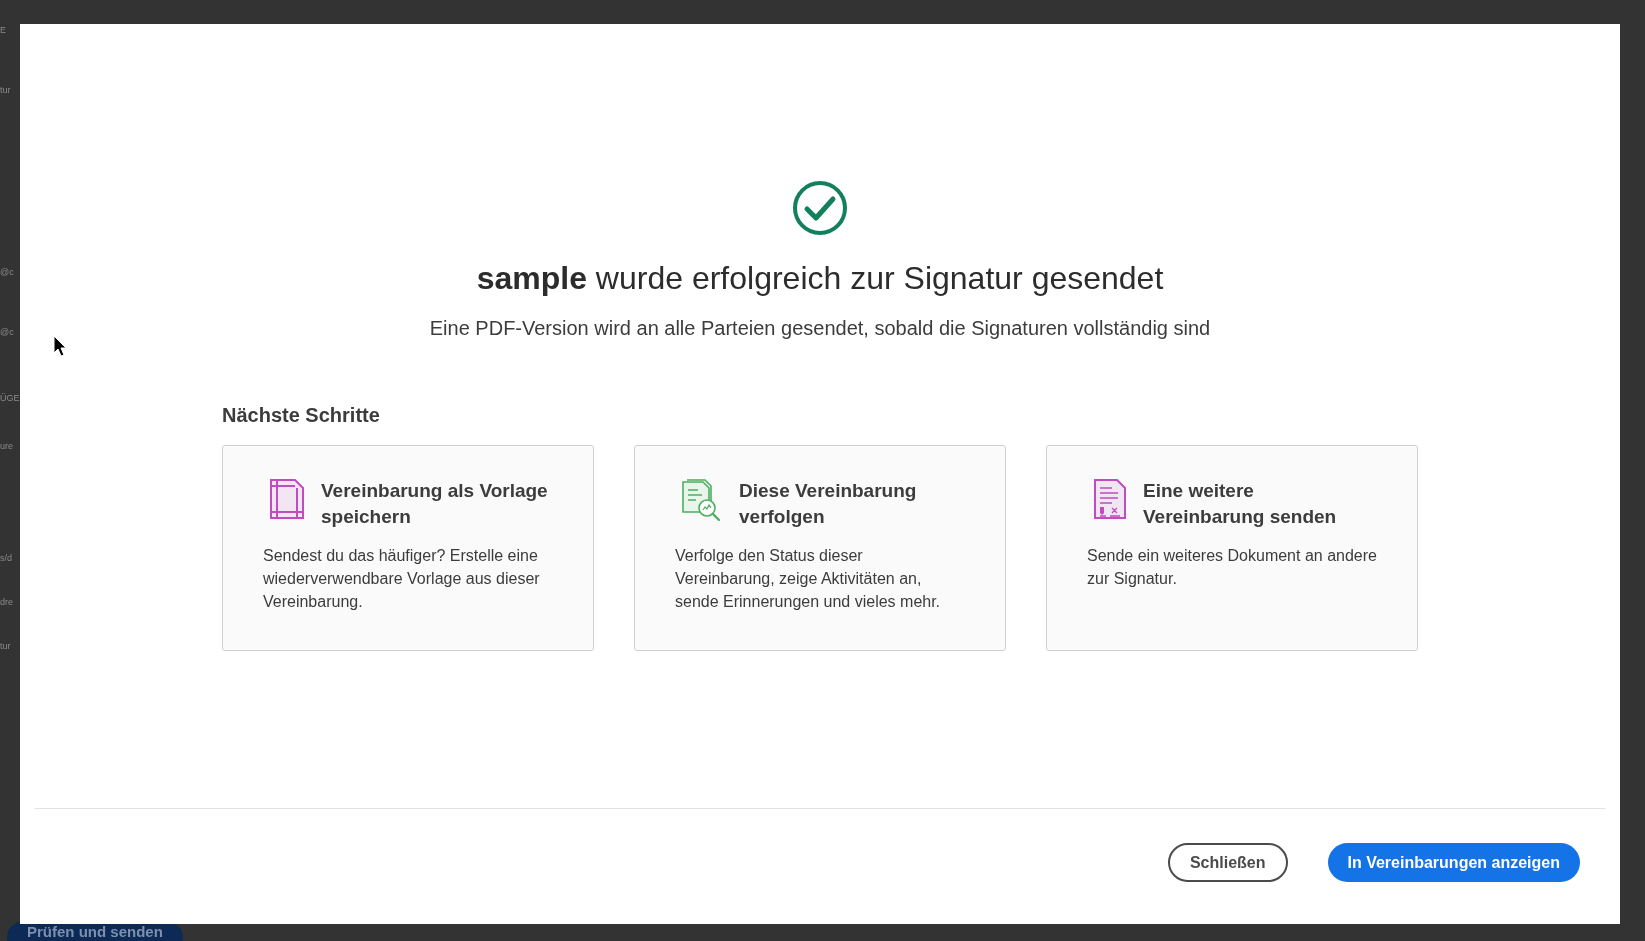 The height and width of the screenshot is (941, 1645). I want to click on template-icon, so click(287, 499).